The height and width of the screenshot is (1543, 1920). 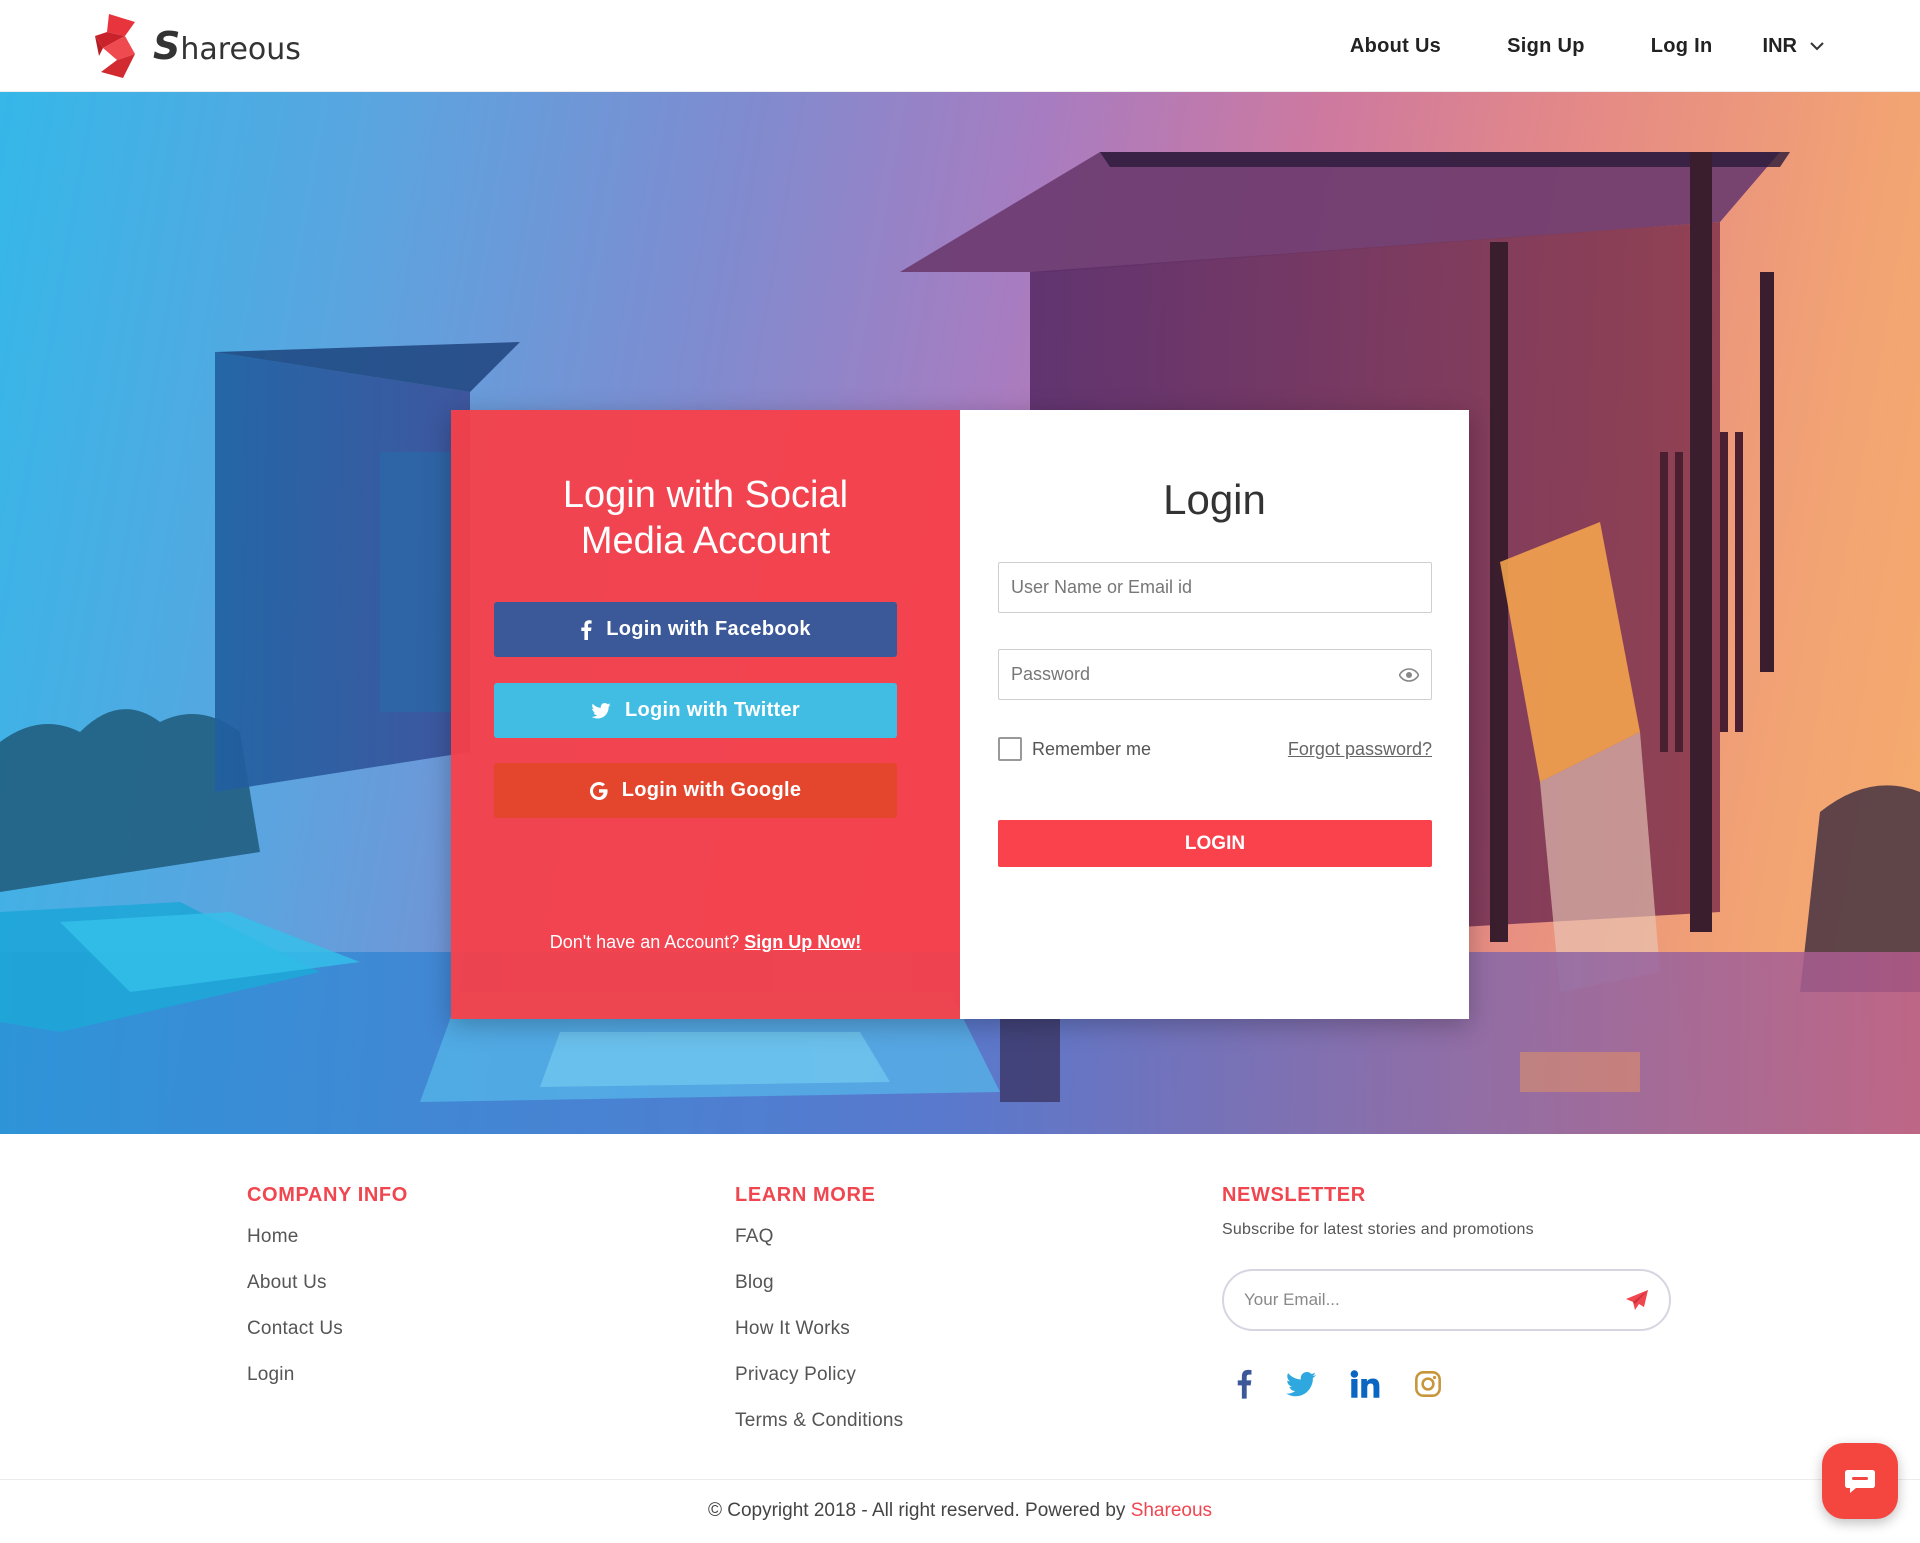 I want to click on password-input, so click(x=1215, y=674).